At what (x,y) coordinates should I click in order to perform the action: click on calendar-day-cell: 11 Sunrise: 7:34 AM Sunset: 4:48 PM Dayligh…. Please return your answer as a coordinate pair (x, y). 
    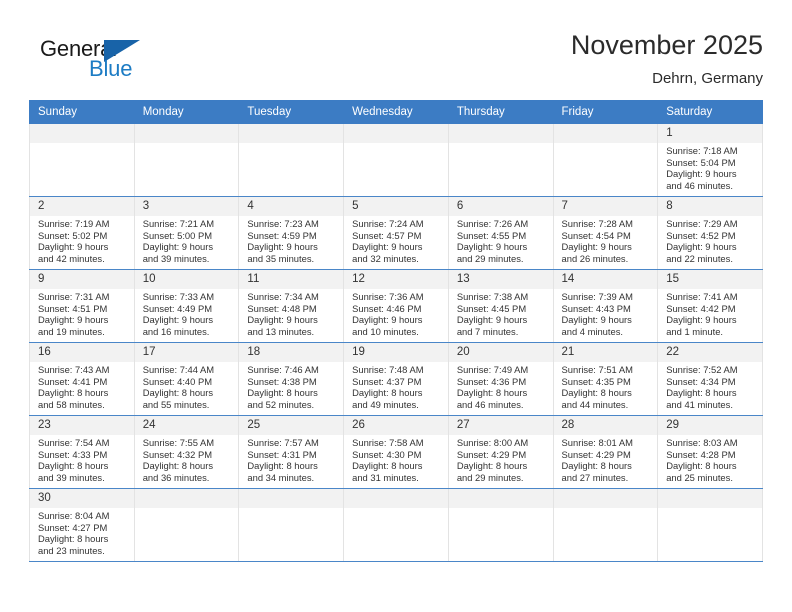
    Looking at the image, I should click on (291, 306).